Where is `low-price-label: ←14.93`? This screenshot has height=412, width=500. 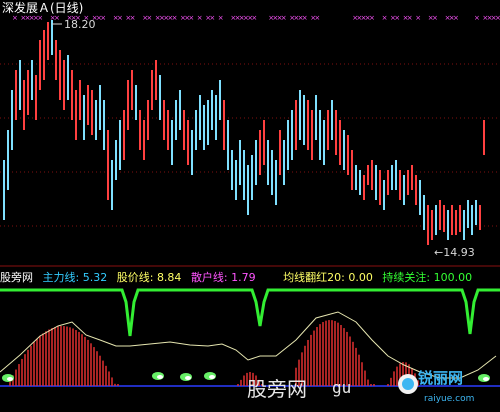 low-price-label: ←14.93 is located at coordinates (454, 252).